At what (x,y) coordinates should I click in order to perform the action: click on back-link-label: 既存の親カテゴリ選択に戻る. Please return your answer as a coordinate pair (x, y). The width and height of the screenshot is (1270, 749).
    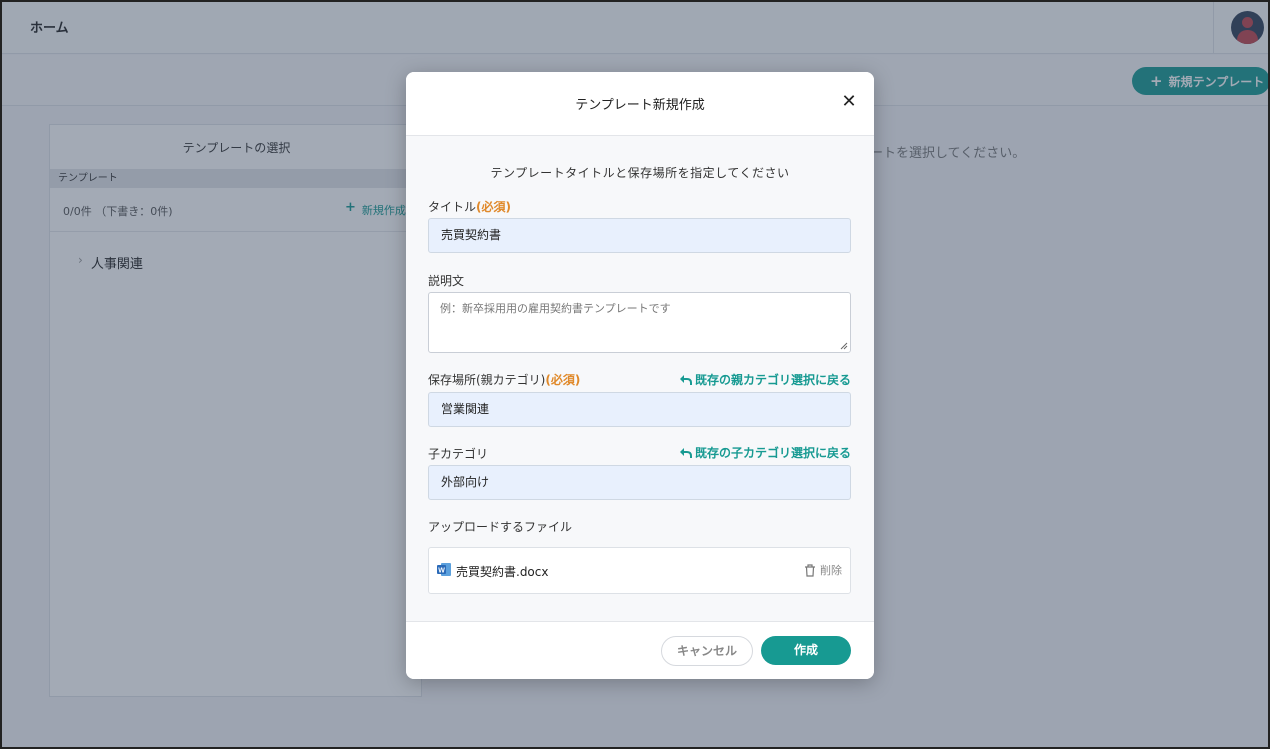
    Looking at the image, I should click on (772, 380).